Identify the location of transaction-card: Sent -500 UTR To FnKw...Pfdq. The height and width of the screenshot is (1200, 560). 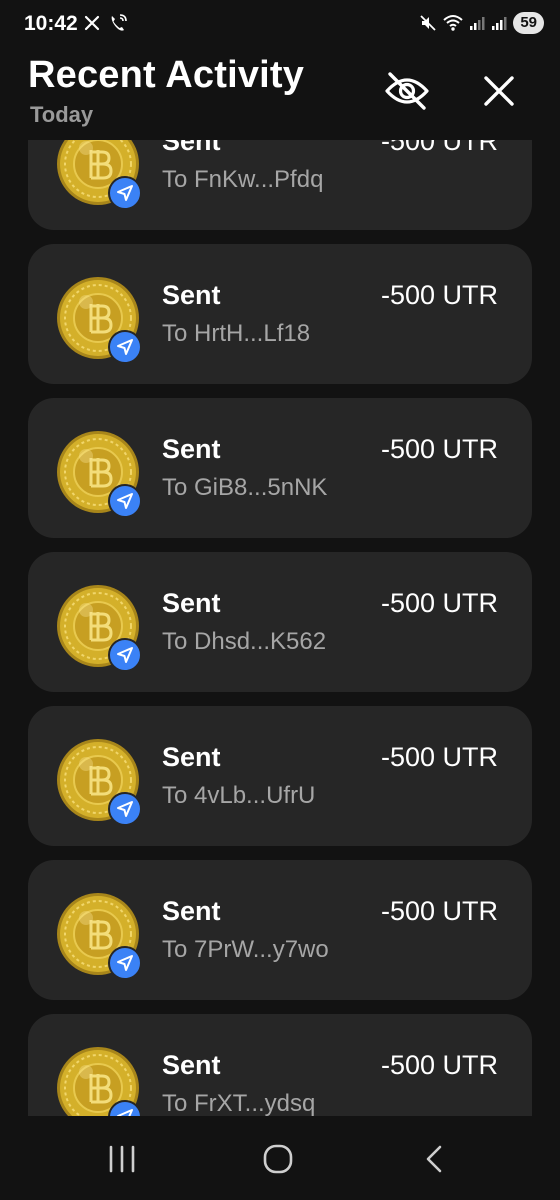
(280, 185).